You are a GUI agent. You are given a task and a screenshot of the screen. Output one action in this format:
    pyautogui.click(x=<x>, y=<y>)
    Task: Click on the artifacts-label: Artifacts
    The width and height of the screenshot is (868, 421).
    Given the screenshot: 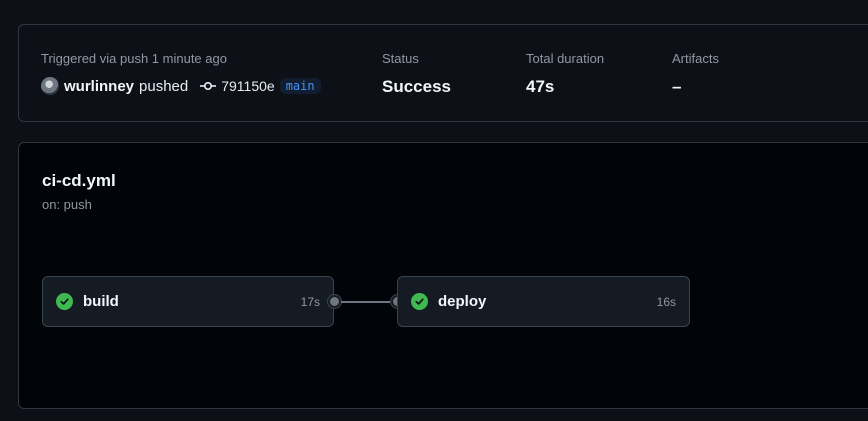 What is the action you would take?
    pyautogui.click(x=695, y=58)
    